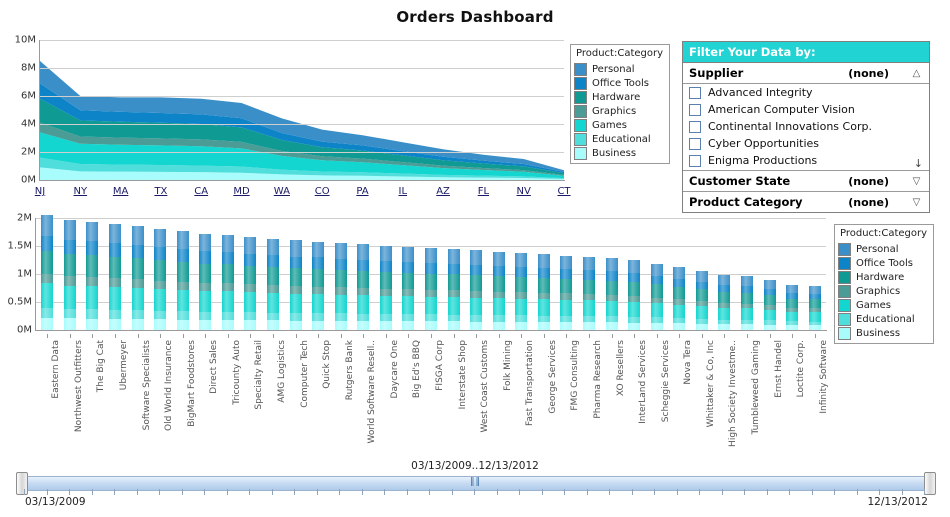  What do you see at coordinates (917, 73) in the screenshot?
I see `chevron-up-icon: △` at bounding box center [917, 73].